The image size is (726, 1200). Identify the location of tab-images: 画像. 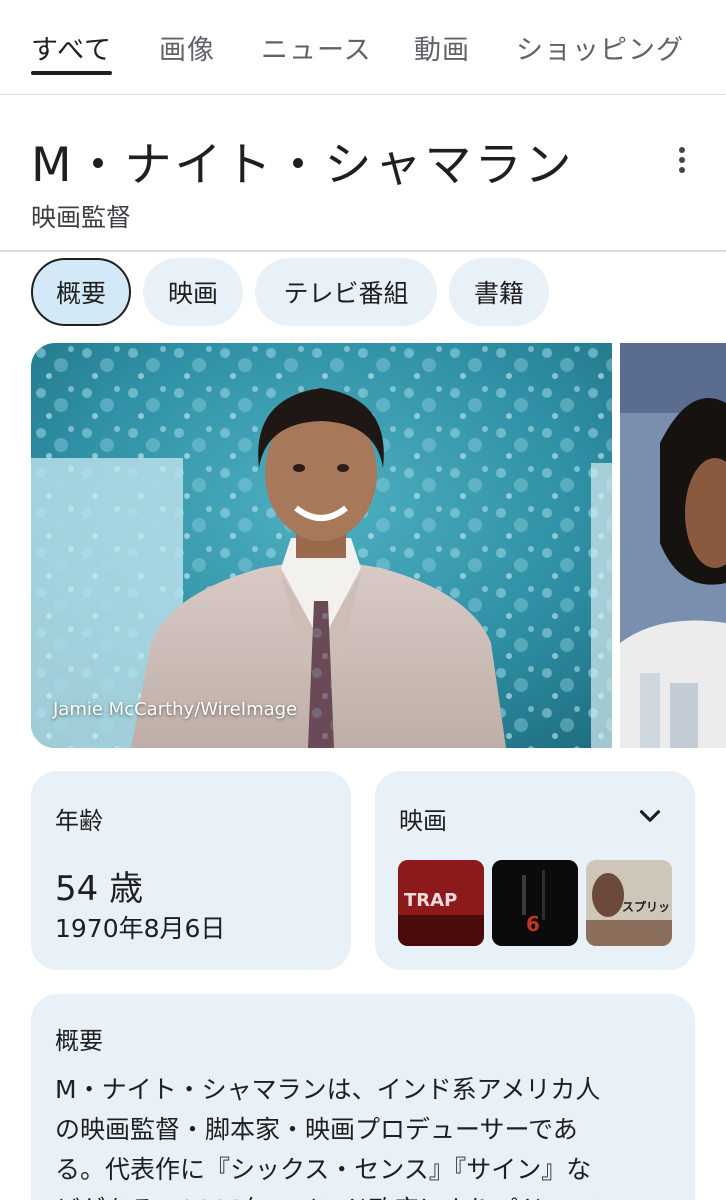
(187, 47).